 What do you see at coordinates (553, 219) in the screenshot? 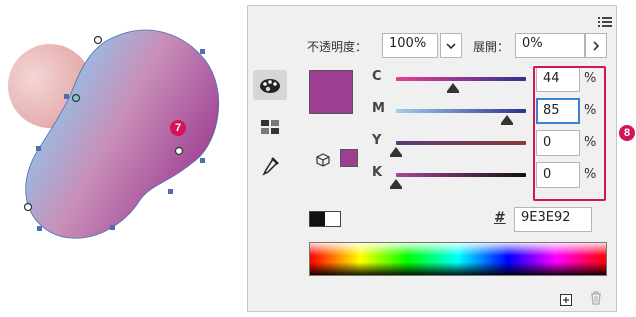
I see `hex-input: 9E3E92` at bounding box center [553, 219].